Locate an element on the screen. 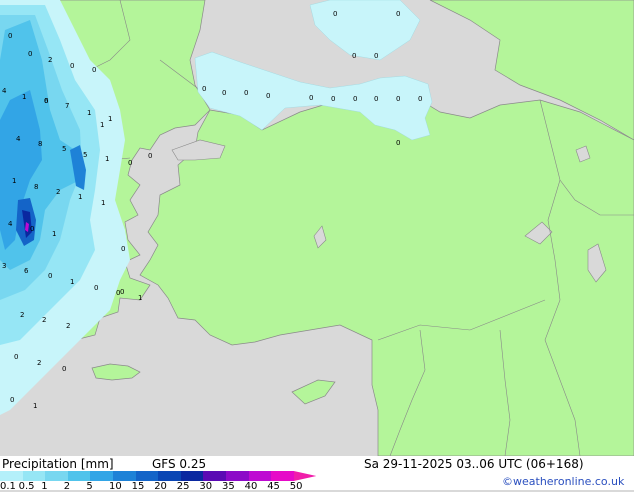 The image size is (634, 492). precip-legend-bar is located at coordinates (165, 476).